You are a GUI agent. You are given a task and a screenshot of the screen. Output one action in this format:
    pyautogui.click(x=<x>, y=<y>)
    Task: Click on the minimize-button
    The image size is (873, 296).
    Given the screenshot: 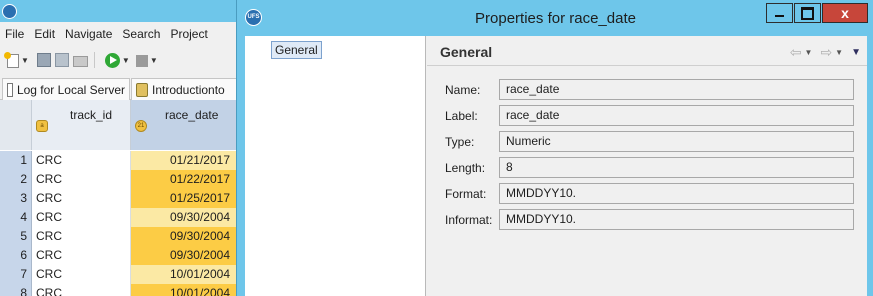 What is the action you would take?
    pyautogui.click(x=779, y=13)
    